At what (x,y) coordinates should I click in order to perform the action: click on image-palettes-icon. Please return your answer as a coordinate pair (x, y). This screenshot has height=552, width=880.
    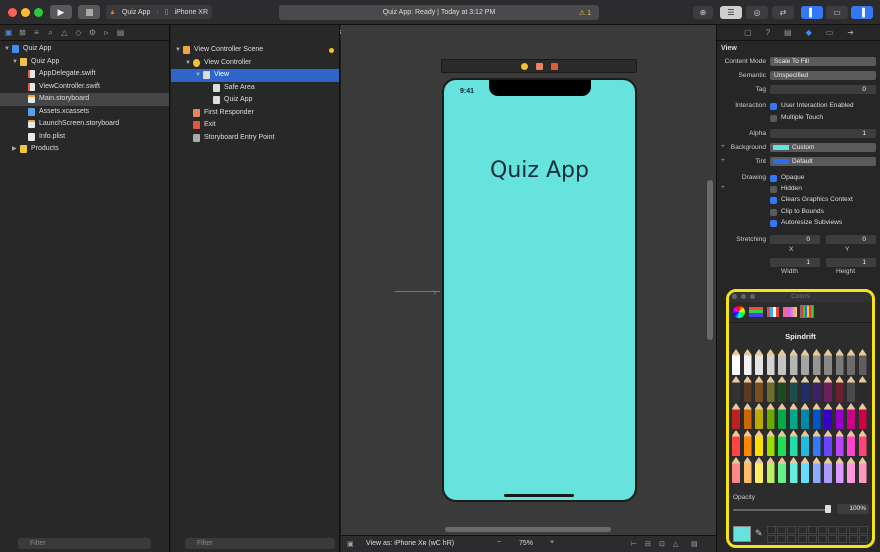
    Looking at the image, I should click on (790, 311).